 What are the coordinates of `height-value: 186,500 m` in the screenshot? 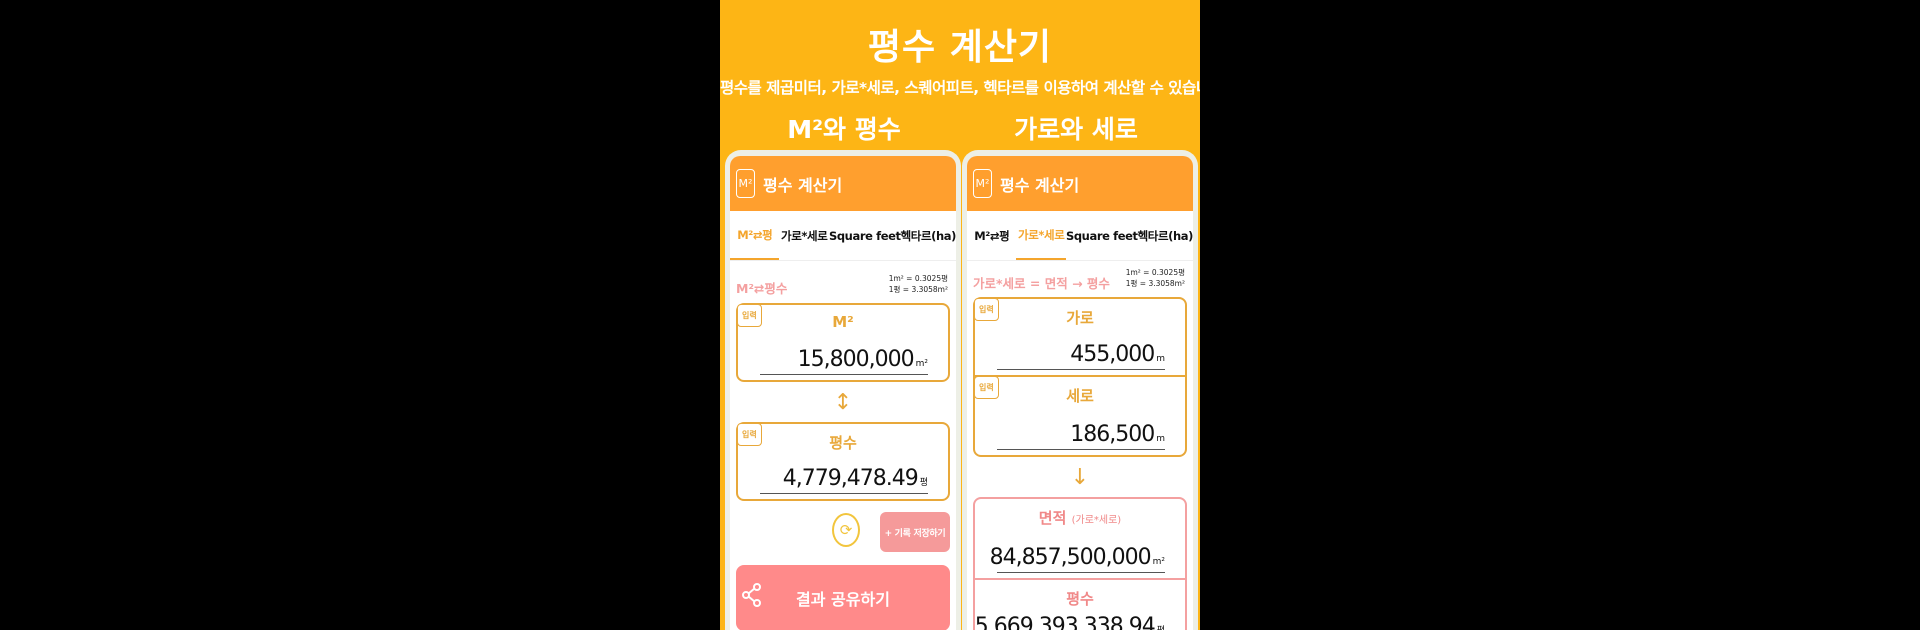 It's located at (1117, 434).